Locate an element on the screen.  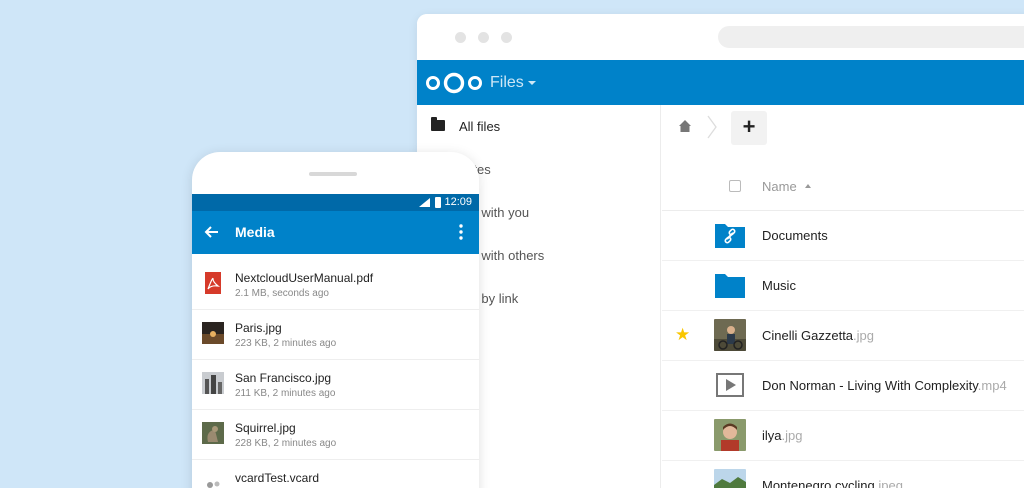
file-row: ilya.jpg is located at coordinates (843, 436).